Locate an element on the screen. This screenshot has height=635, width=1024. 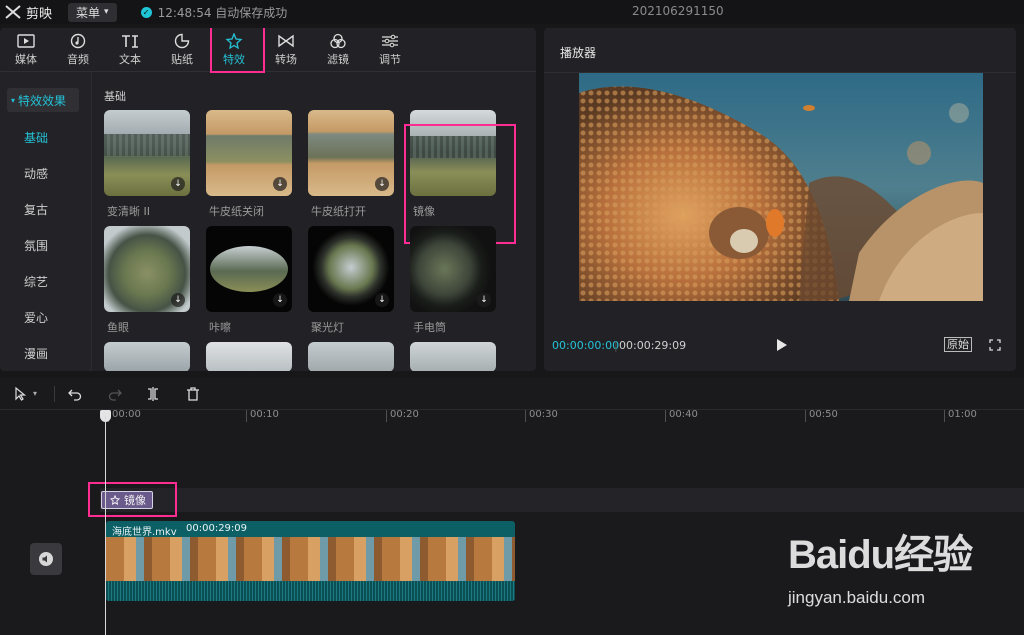
tab-transition: 转场 is located at coordinates (286, 50).